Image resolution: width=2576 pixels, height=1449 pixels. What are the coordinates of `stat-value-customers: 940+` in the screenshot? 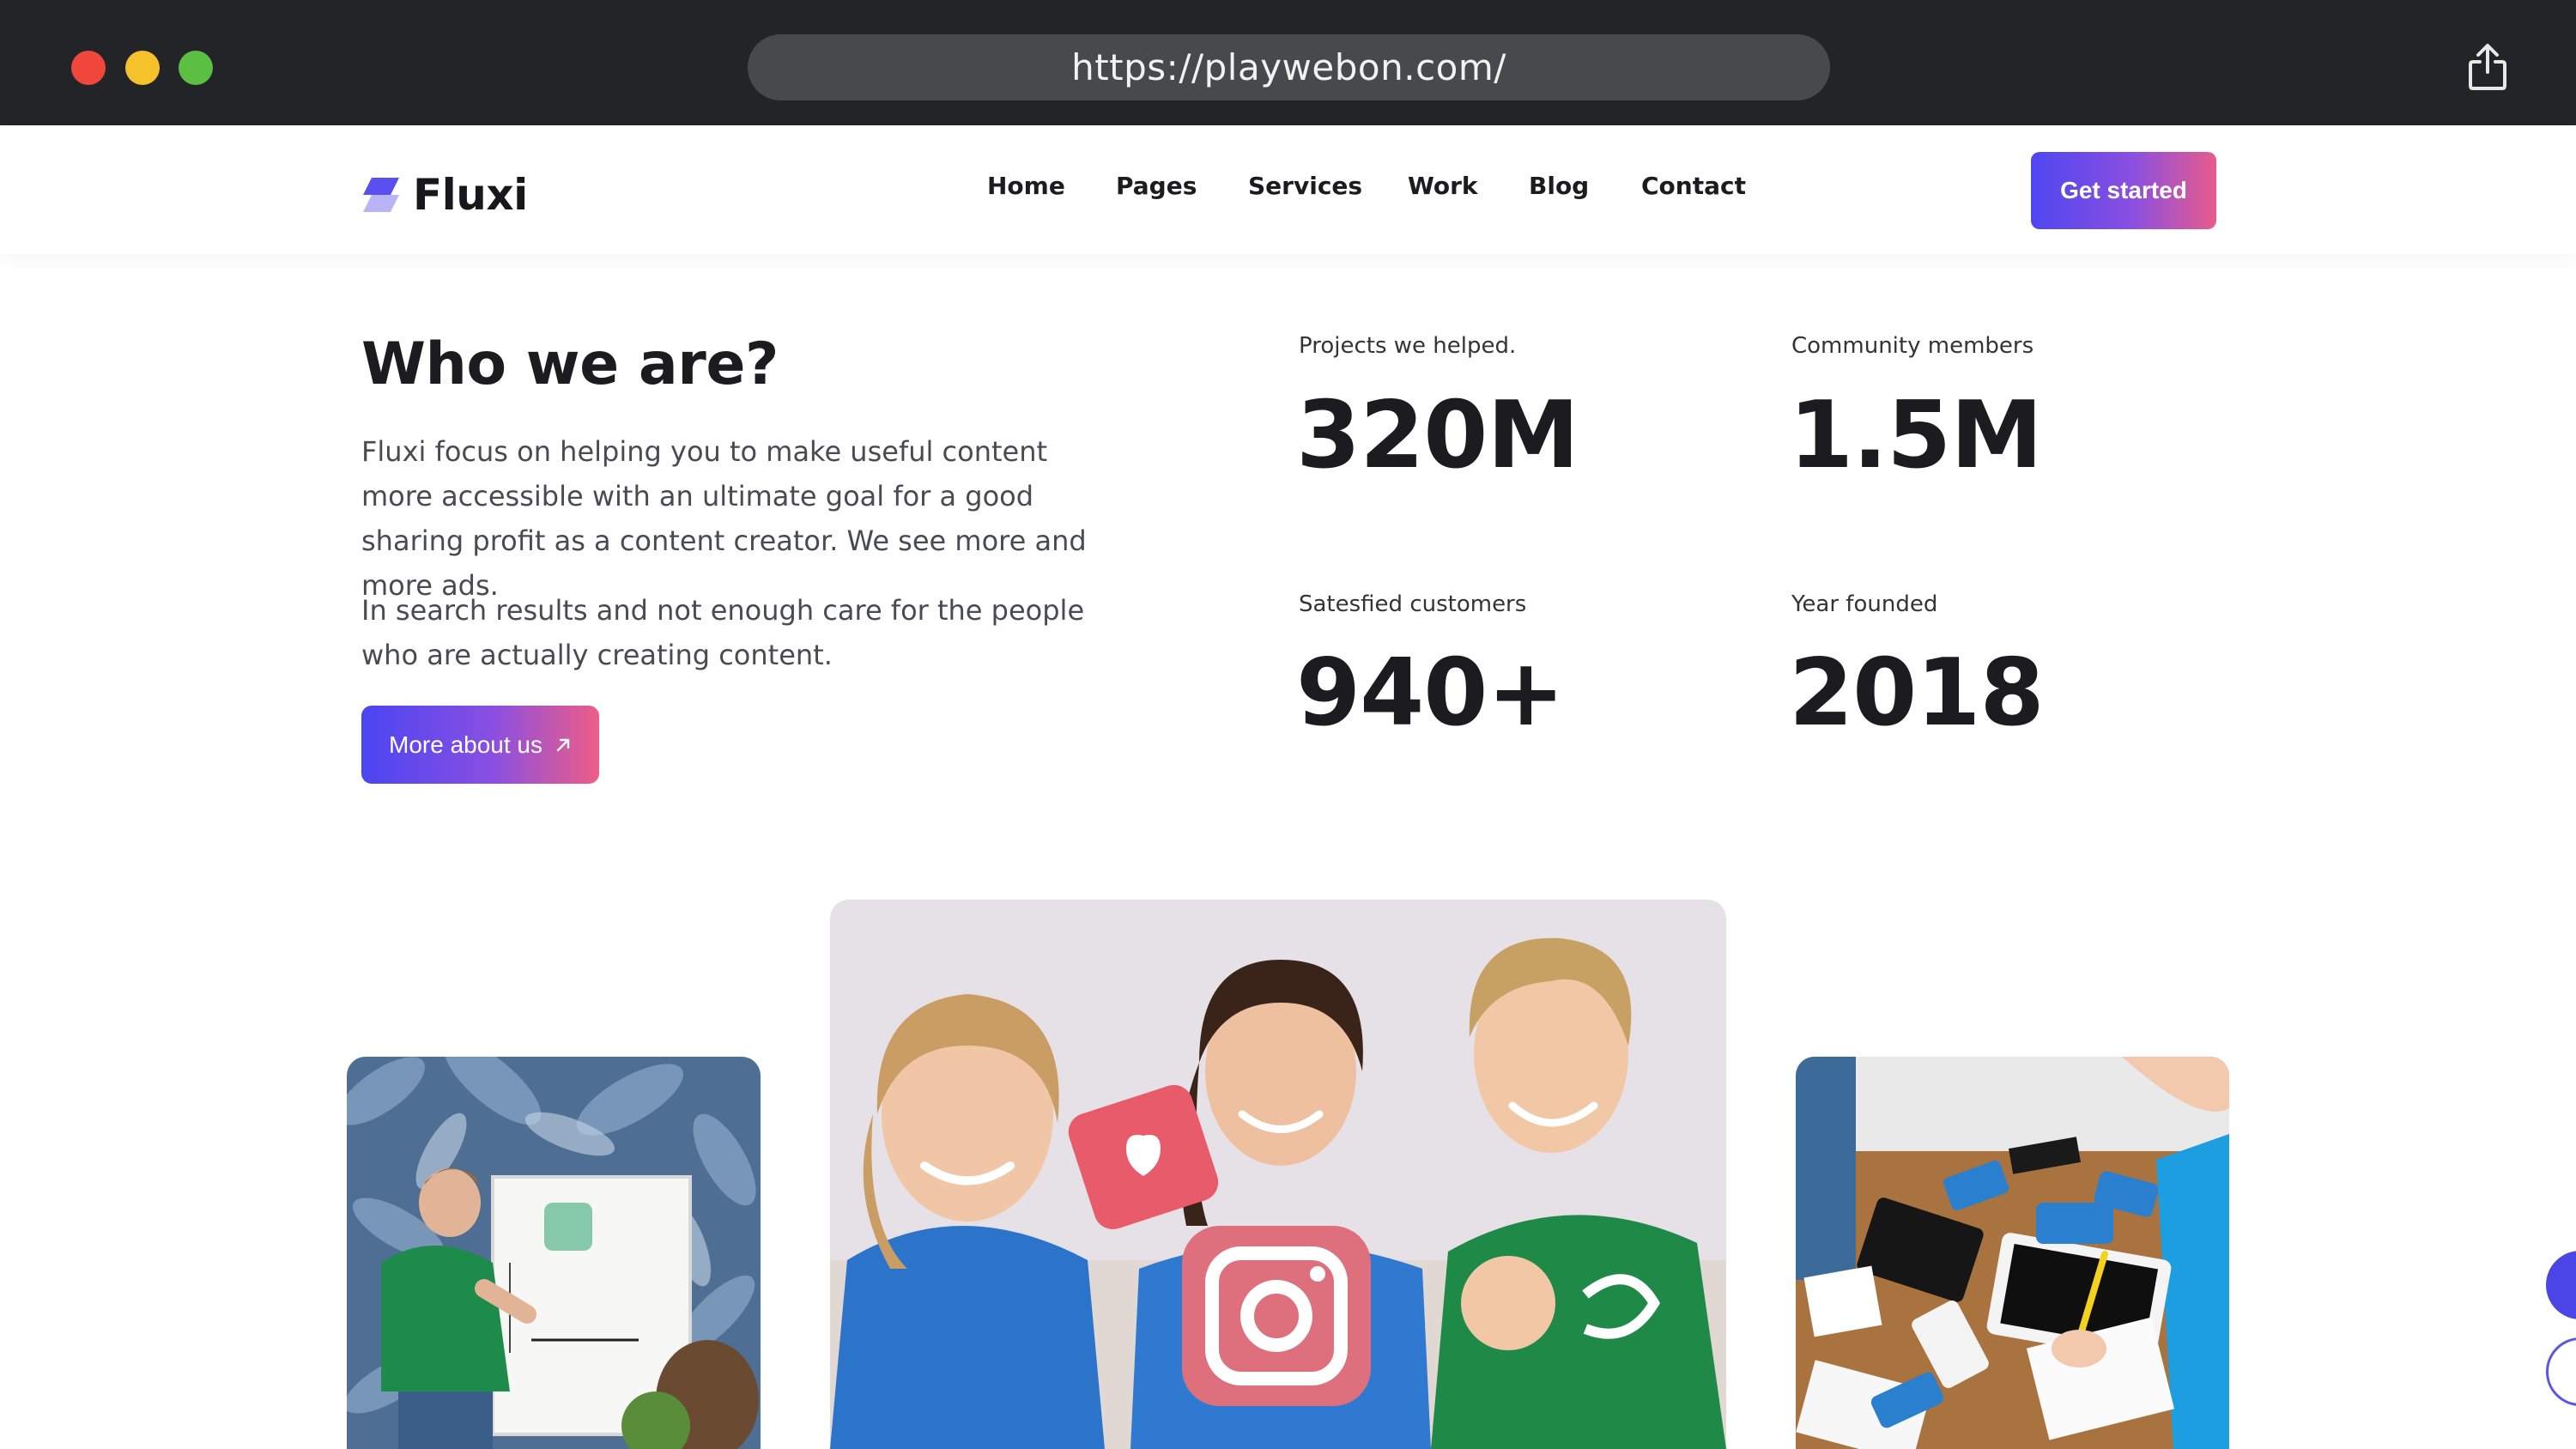 It's located at (1430, 693).